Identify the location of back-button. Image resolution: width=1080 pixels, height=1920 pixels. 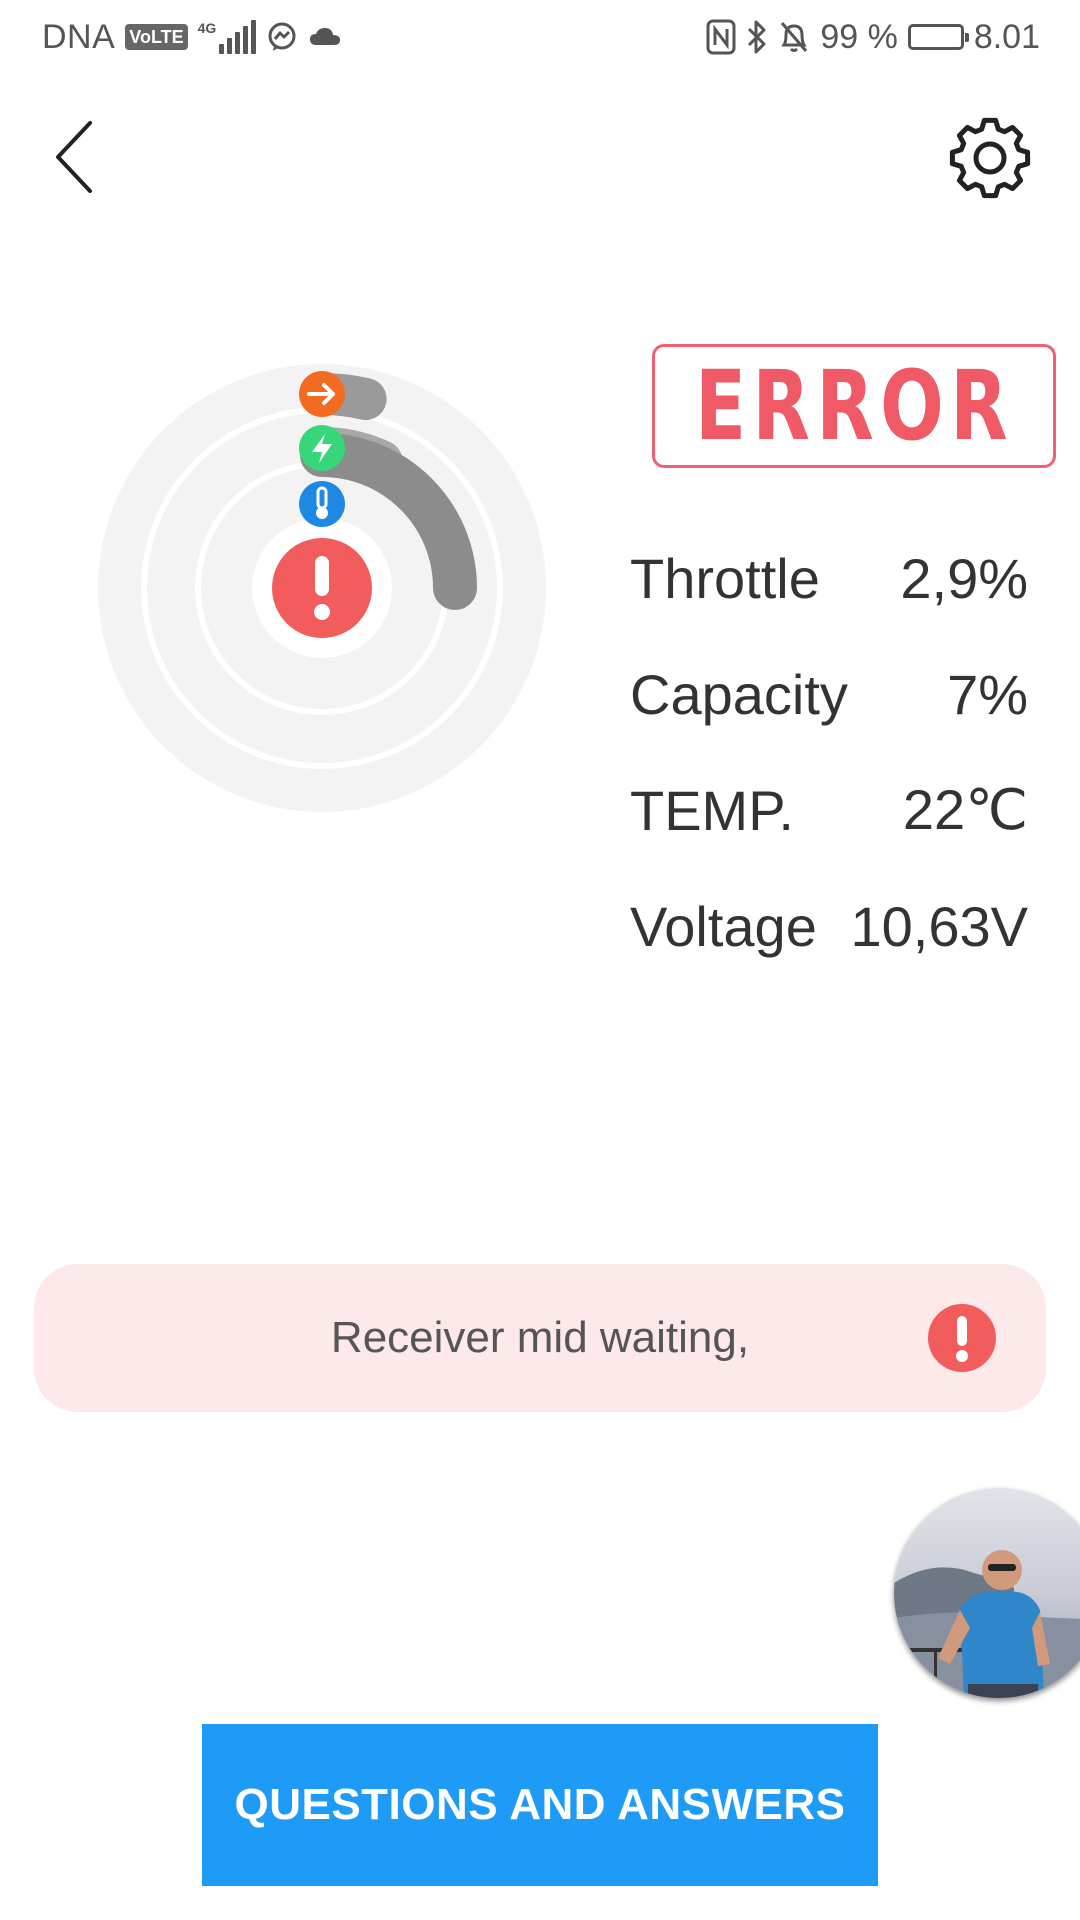
(73, 157).